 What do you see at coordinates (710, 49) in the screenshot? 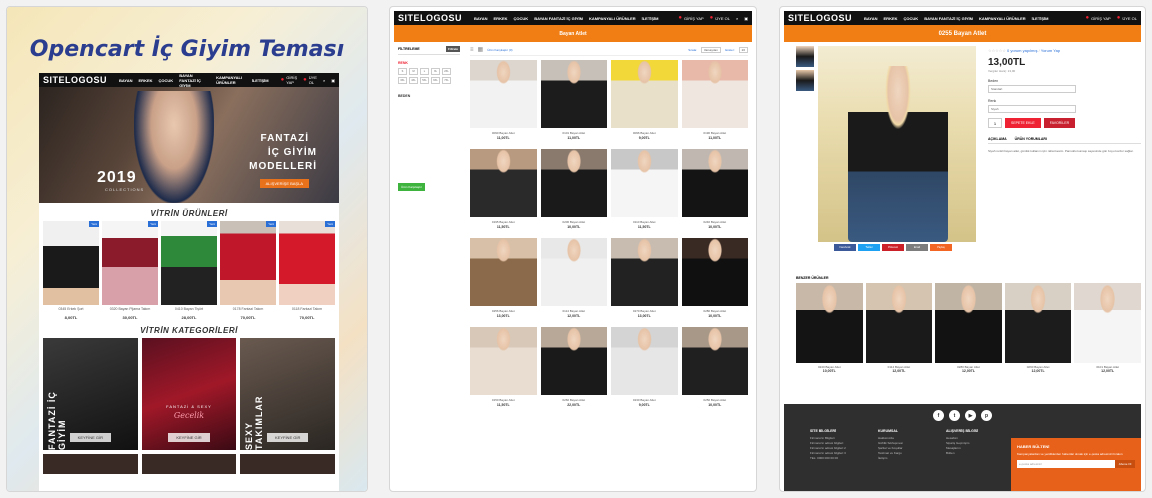
I see `sort-select: Varsayılan` at bounding box center [710, 49].